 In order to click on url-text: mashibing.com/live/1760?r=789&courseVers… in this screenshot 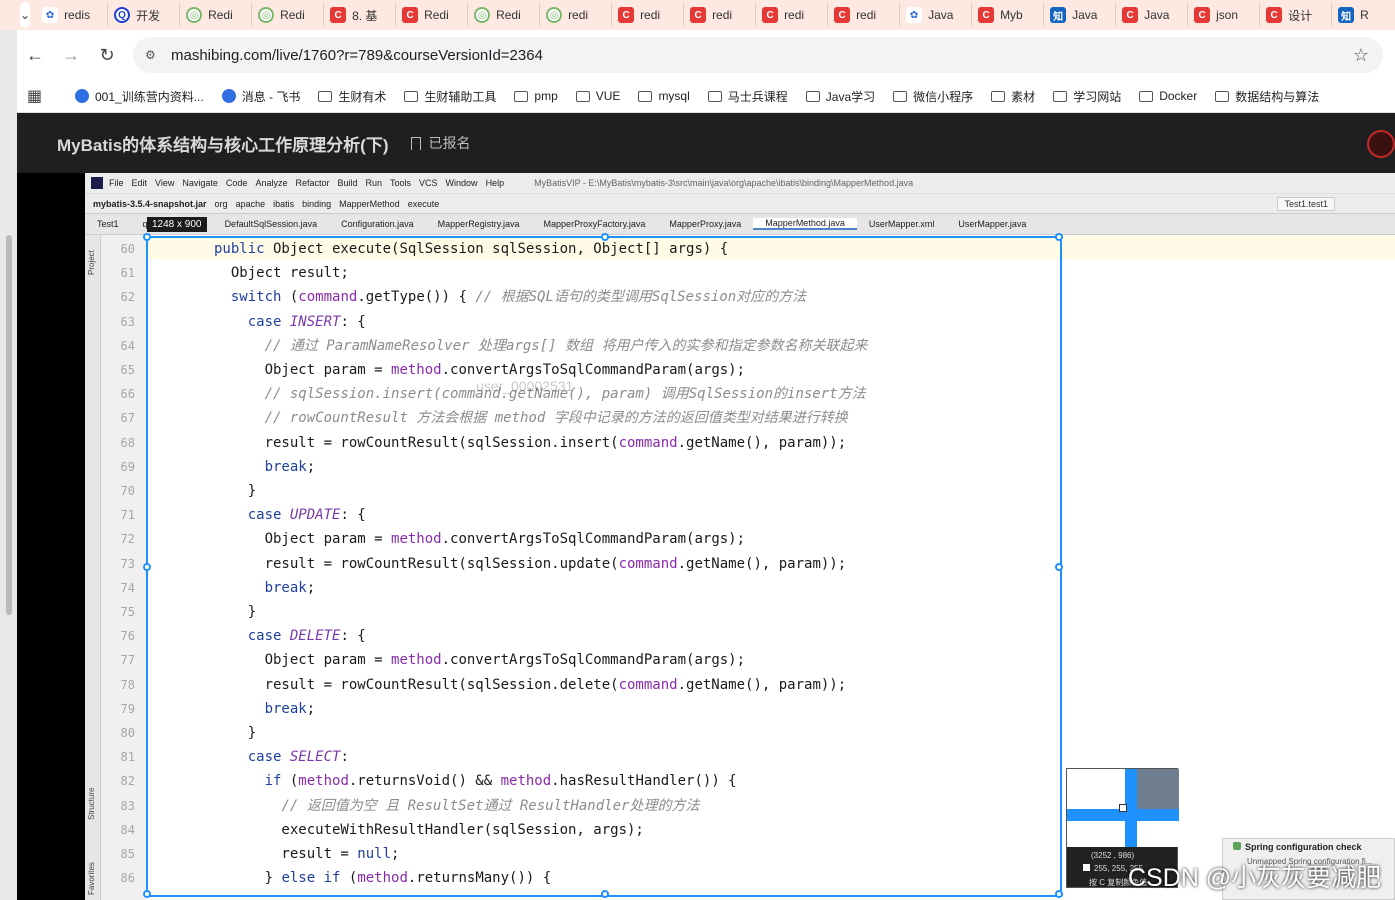, I will do `click(357, 55)`.